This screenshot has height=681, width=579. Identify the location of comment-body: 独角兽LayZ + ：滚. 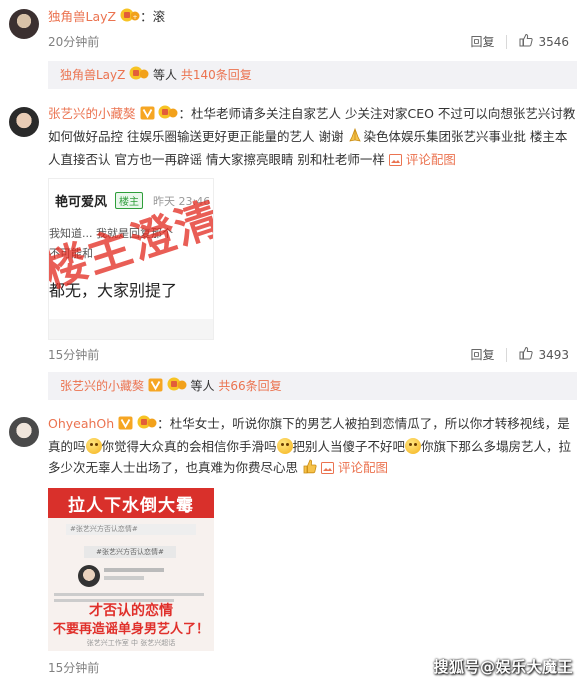
(312, 17).